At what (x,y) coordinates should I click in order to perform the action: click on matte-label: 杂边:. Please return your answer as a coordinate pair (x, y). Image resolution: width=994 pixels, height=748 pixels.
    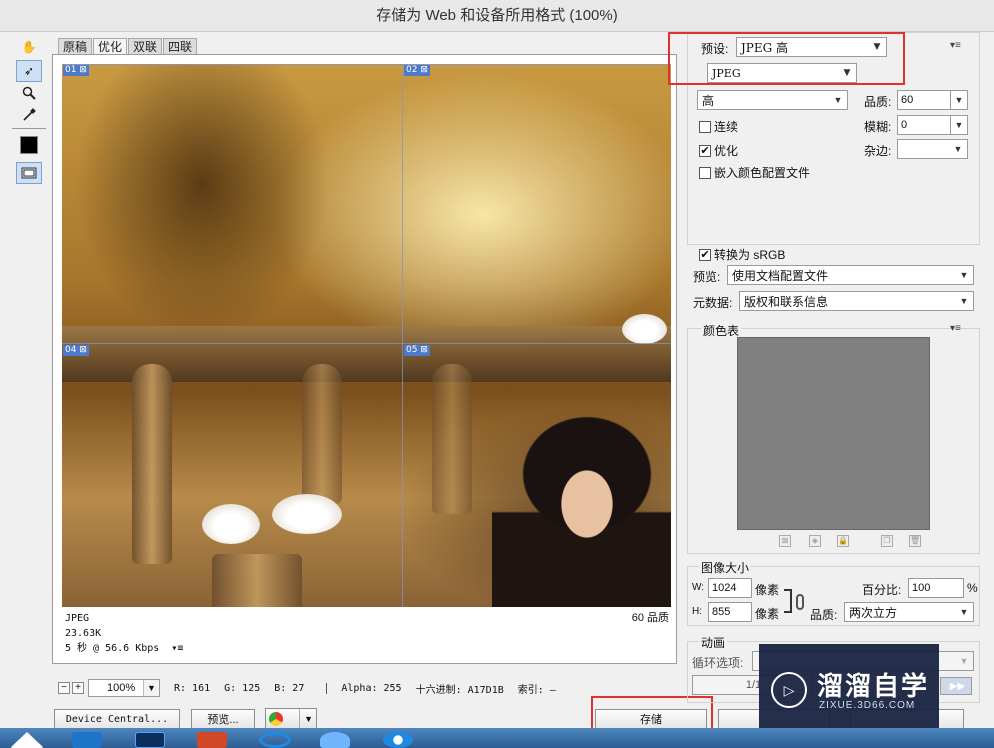
    Looking at the image, I should click on (878, 151).